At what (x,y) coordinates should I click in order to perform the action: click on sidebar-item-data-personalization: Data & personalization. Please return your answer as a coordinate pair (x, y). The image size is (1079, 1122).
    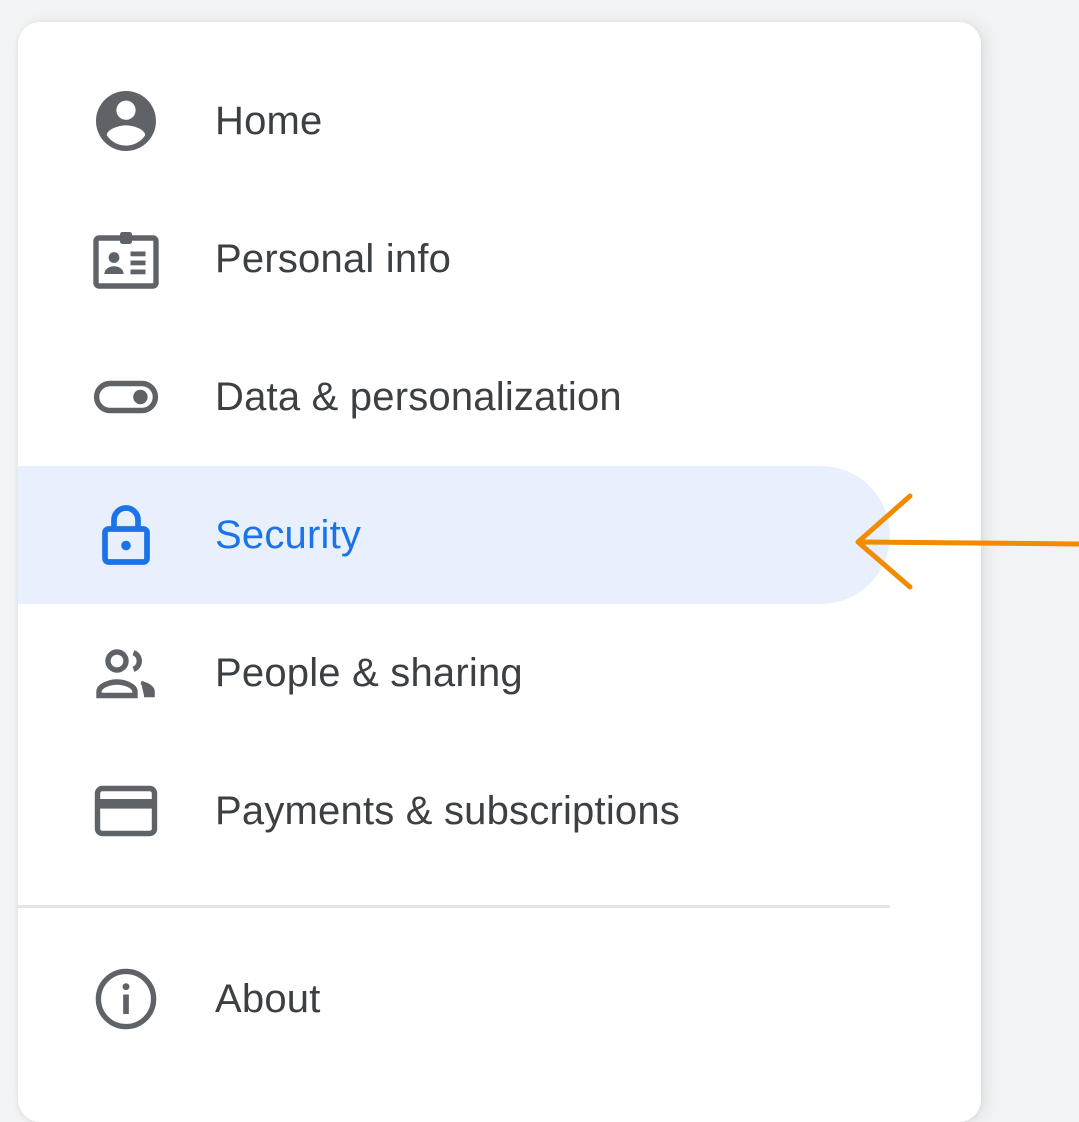
    Looking at the image, I should click on (454, 397).